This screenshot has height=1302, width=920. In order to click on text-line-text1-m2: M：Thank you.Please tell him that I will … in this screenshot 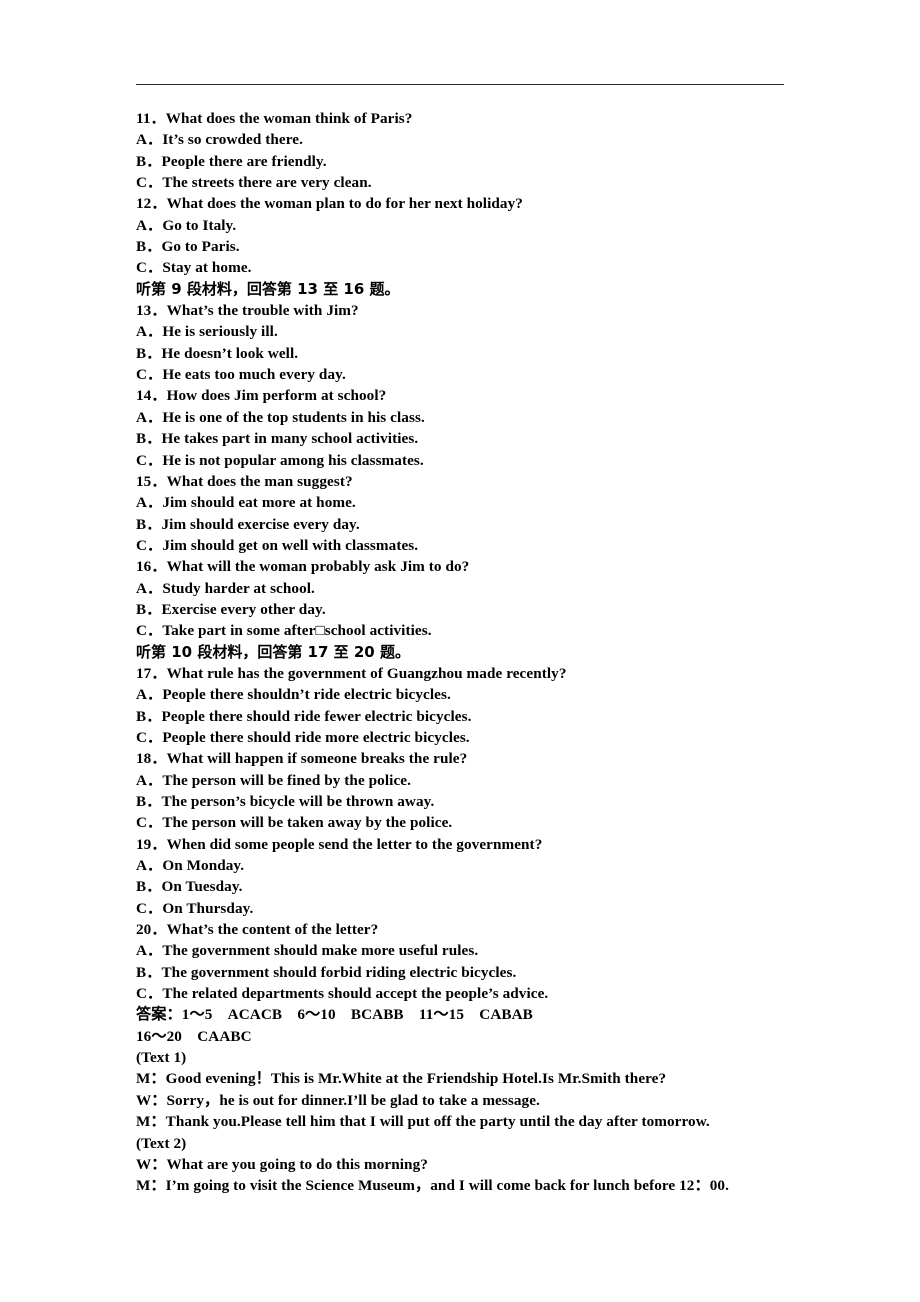, I will do `click(423, 1122)`.